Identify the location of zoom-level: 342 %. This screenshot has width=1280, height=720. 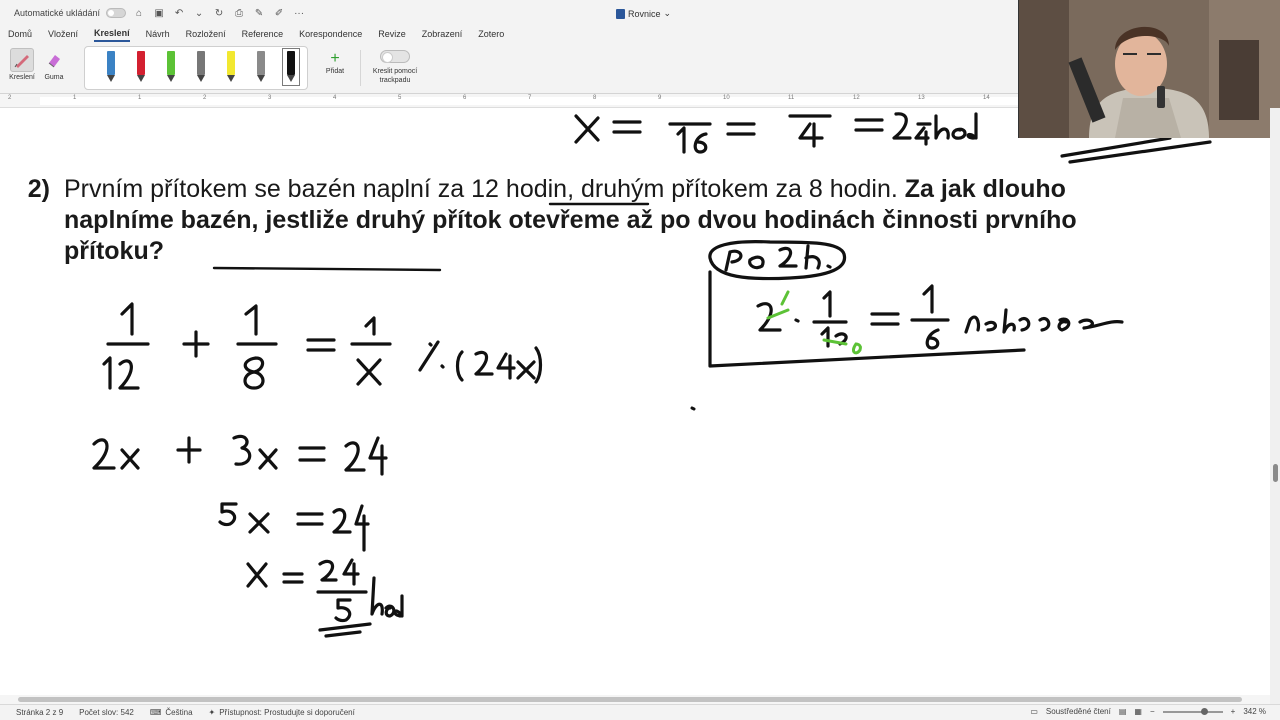
(1254, 711).